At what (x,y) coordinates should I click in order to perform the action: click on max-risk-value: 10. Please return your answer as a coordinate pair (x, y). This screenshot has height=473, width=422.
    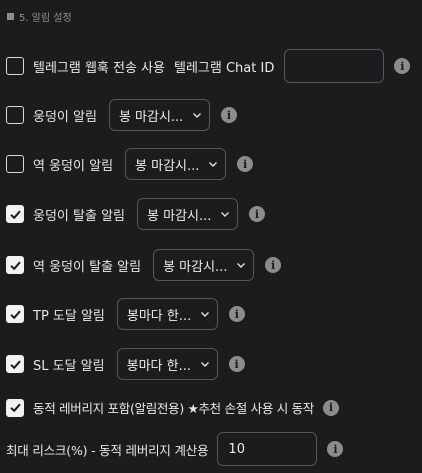
    Looking at the image, I should click on (236, 449).